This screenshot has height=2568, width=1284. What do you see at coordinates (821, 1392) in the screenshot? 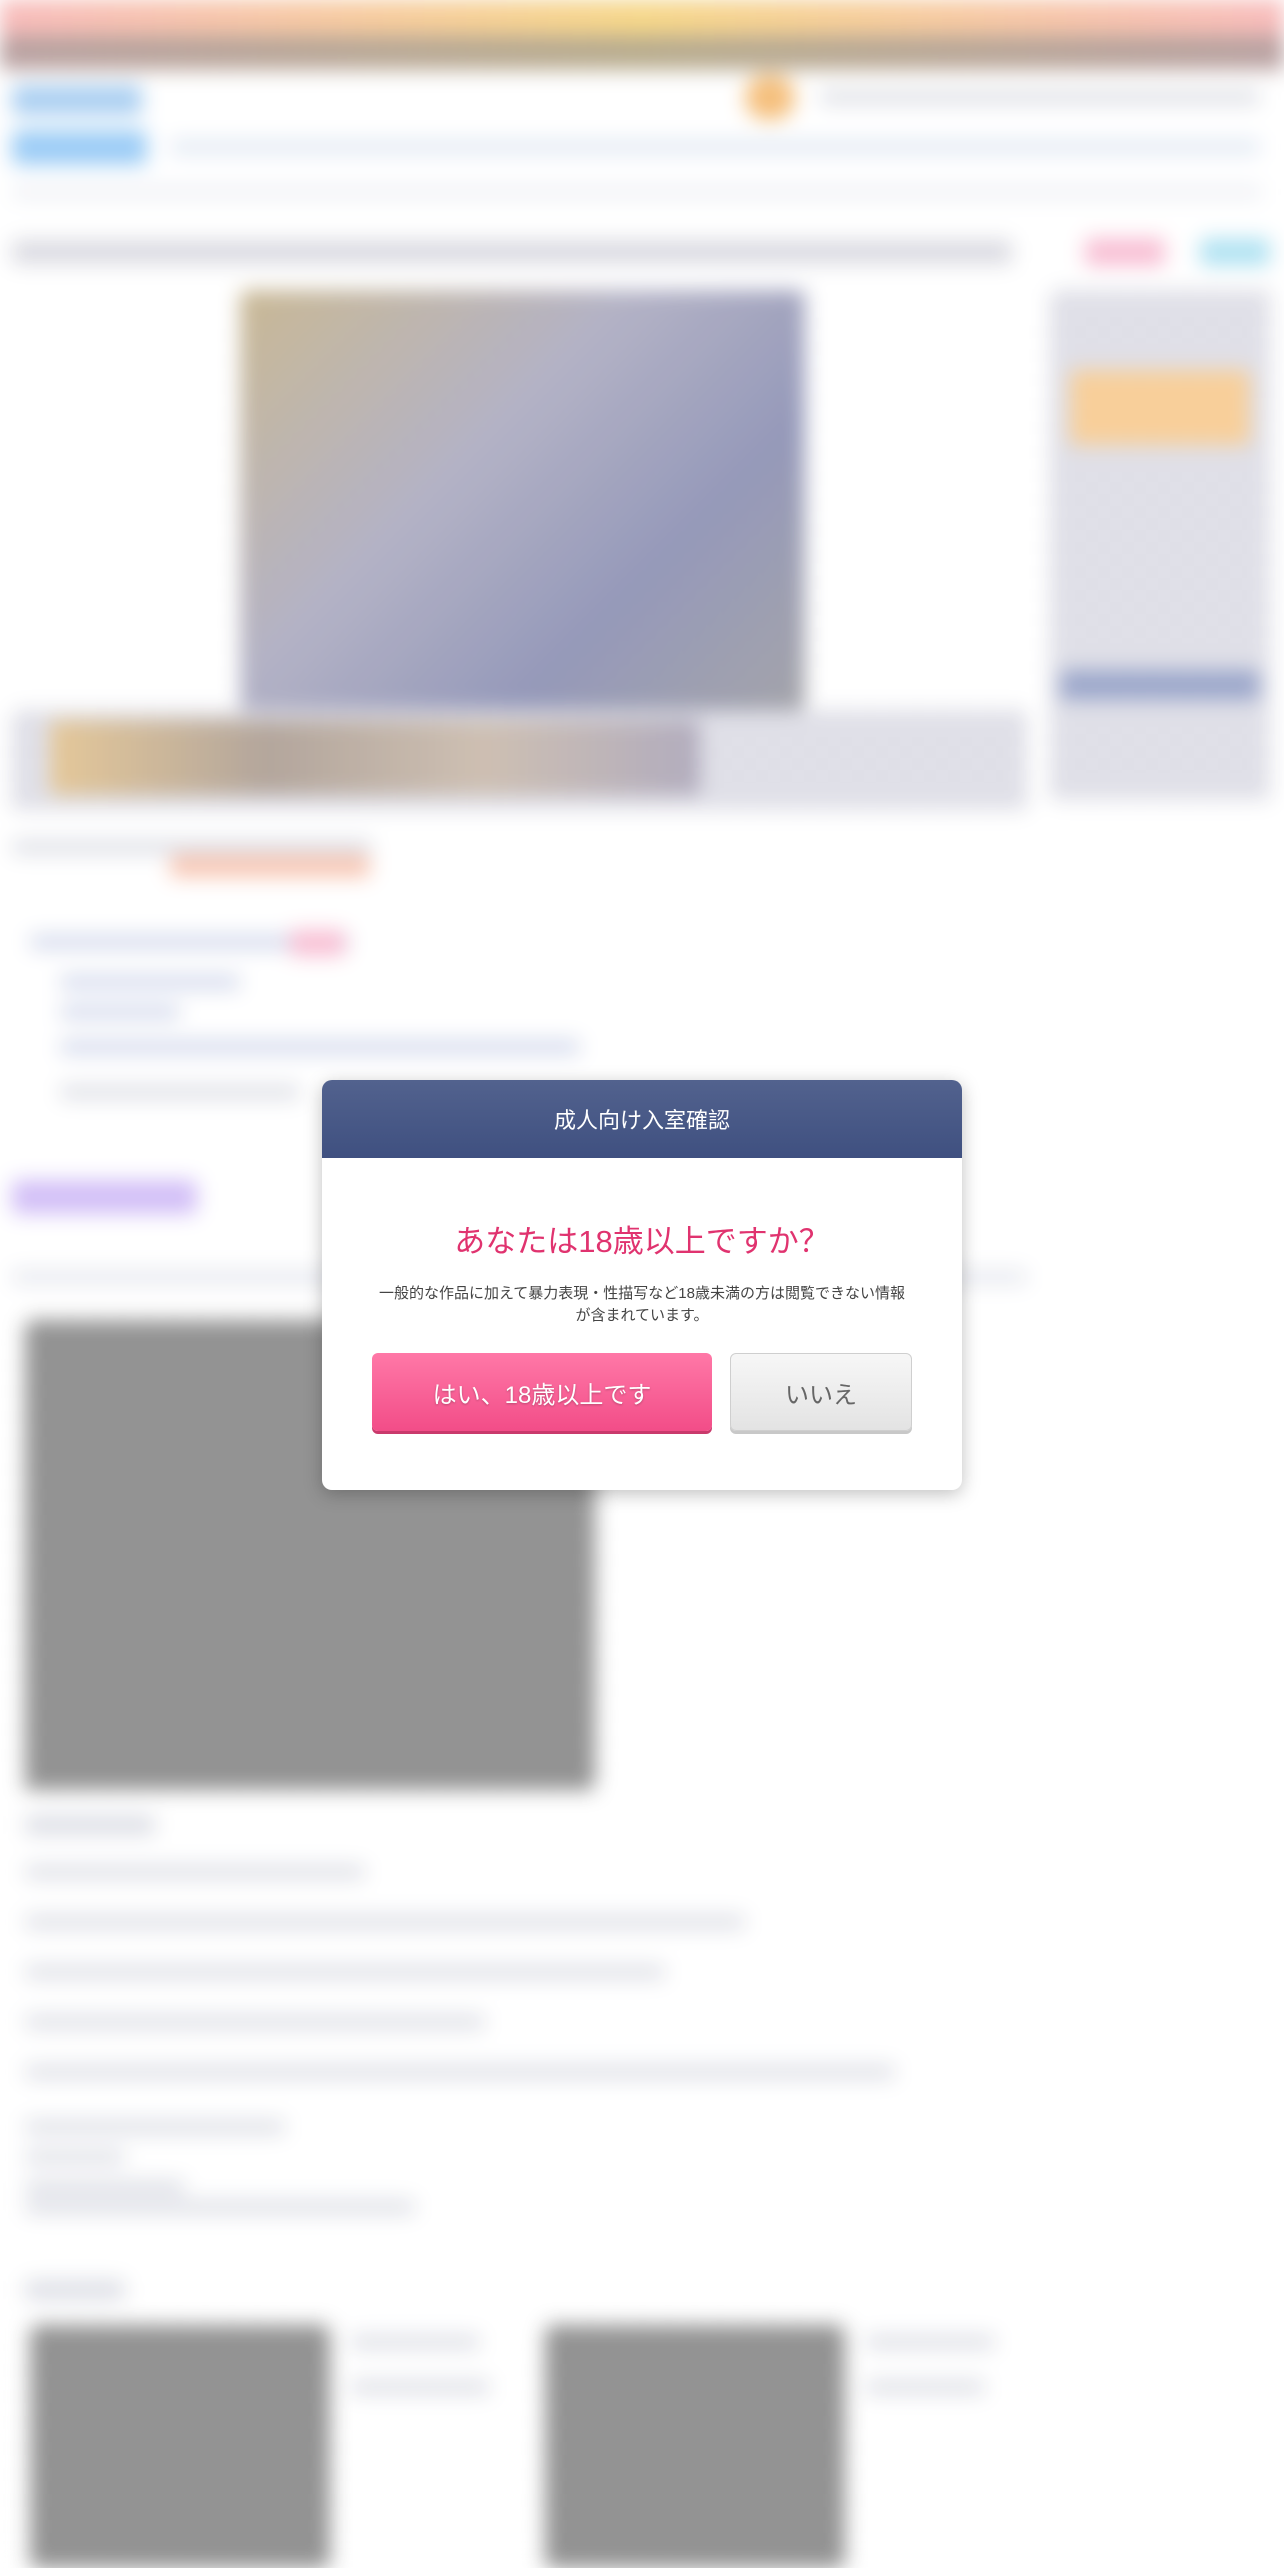
I see `decline-button: いいえ` at bounding box center [821, 1392].